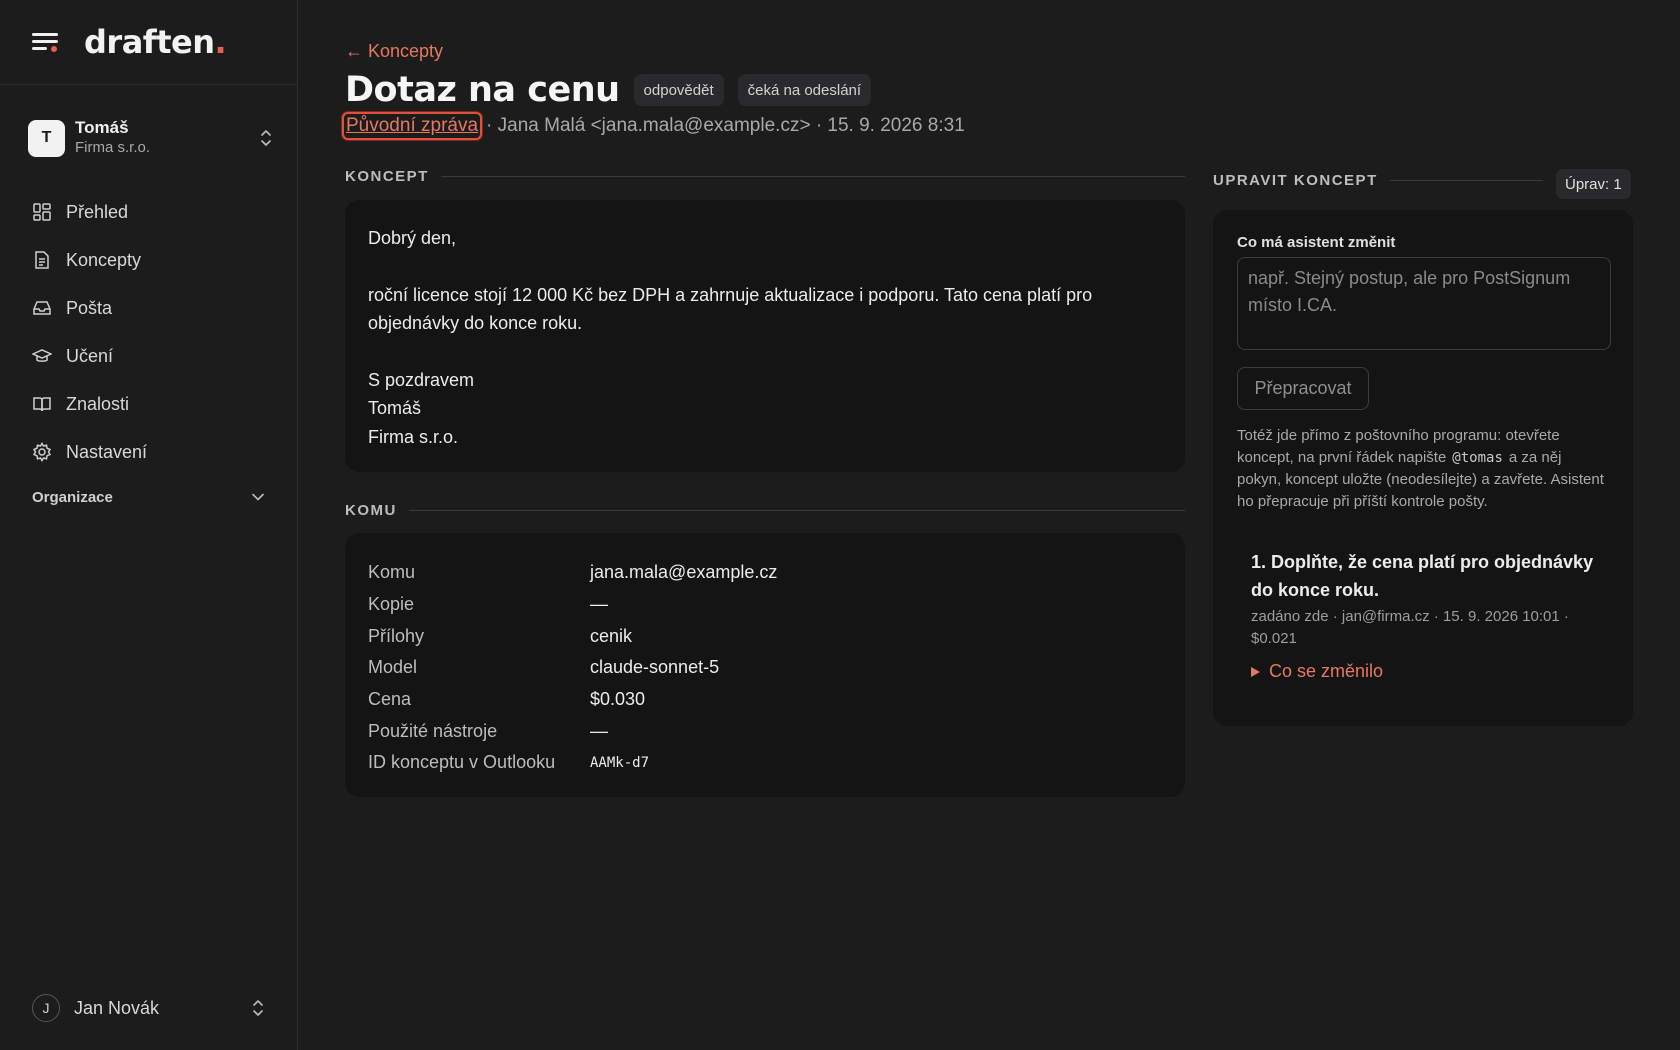  I want to click on draft-section-heading: KONCEPT, so click(765, 176).